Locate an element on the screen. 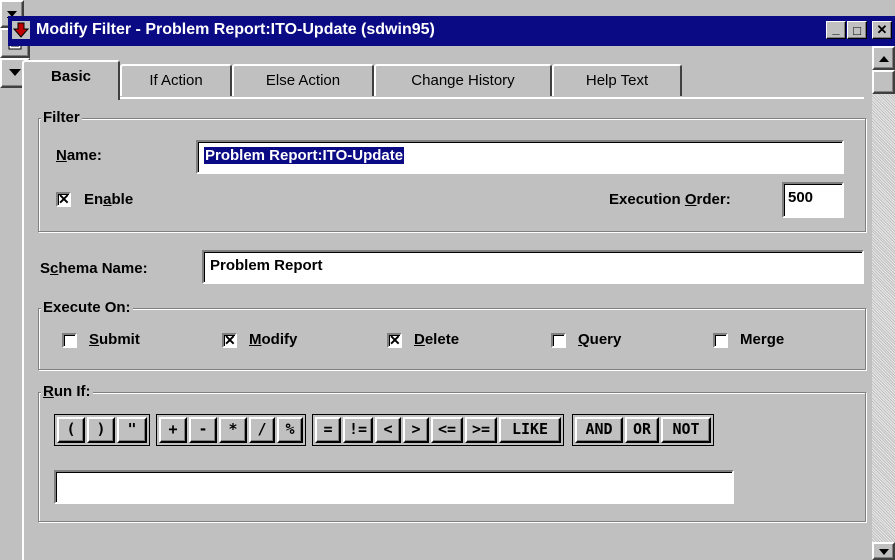 This screenshot has width=895, height=560. operator-less-than-button: < is located at coordinates (388, 430).